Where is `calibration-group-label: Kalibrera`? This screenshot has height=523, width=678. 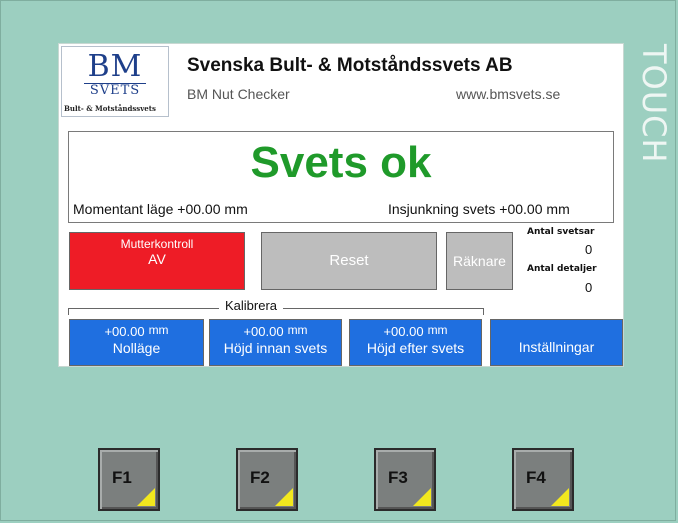
calibration-group-label: Kalibrera is located at coordinates (251, 305).